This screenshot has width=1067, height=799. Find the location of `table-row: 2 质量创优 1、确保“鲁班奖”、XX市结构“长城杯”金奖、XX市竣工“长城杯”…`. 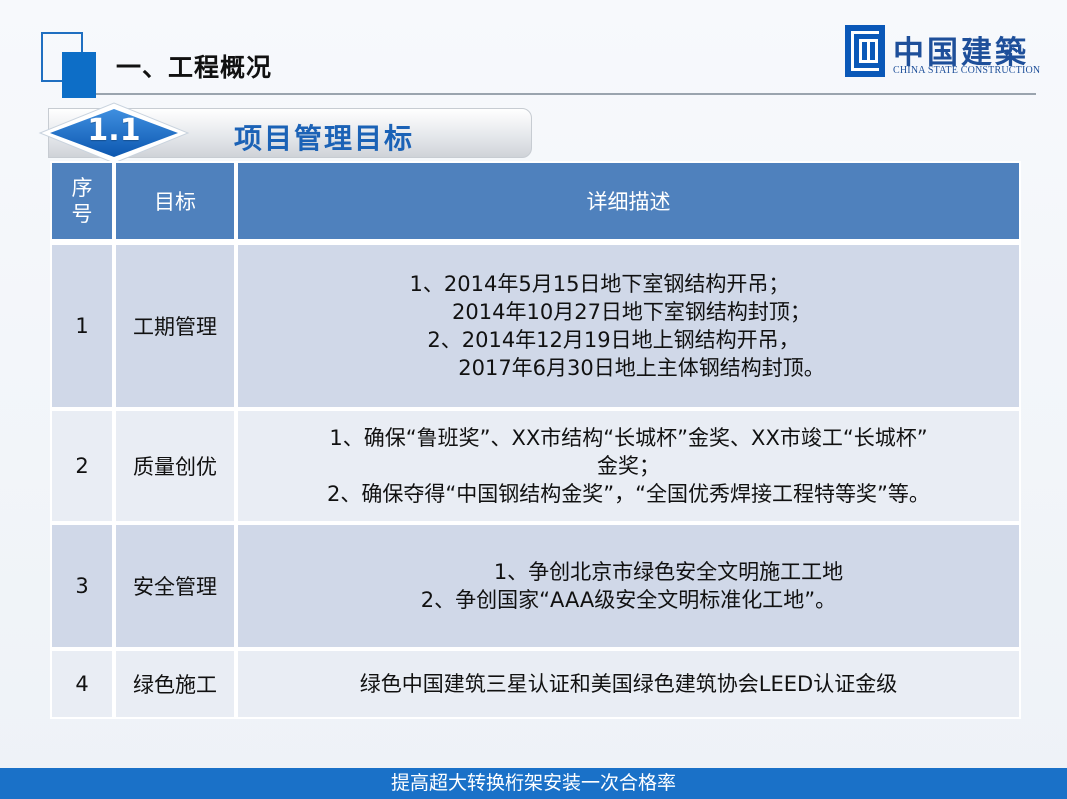

table-row: 2 质量创优 1、确保“鲁班奖”、XX市结构“长城杯”金奖、XX市竣工“长城杯”… is located at coordinates (535, 466).